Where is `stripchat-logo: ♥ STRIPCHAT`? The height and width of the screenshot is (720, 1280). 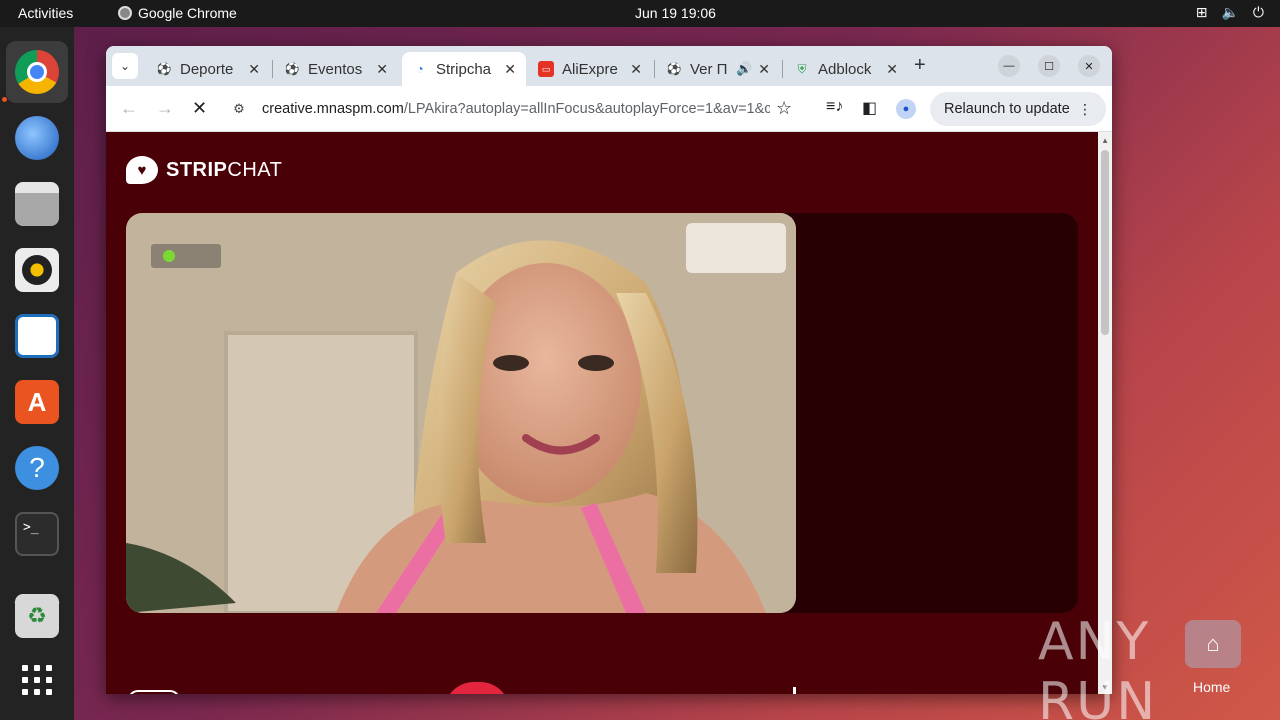 stripchat-logo: ♥ STRIPCHAT is located at coordinates (204, 170).